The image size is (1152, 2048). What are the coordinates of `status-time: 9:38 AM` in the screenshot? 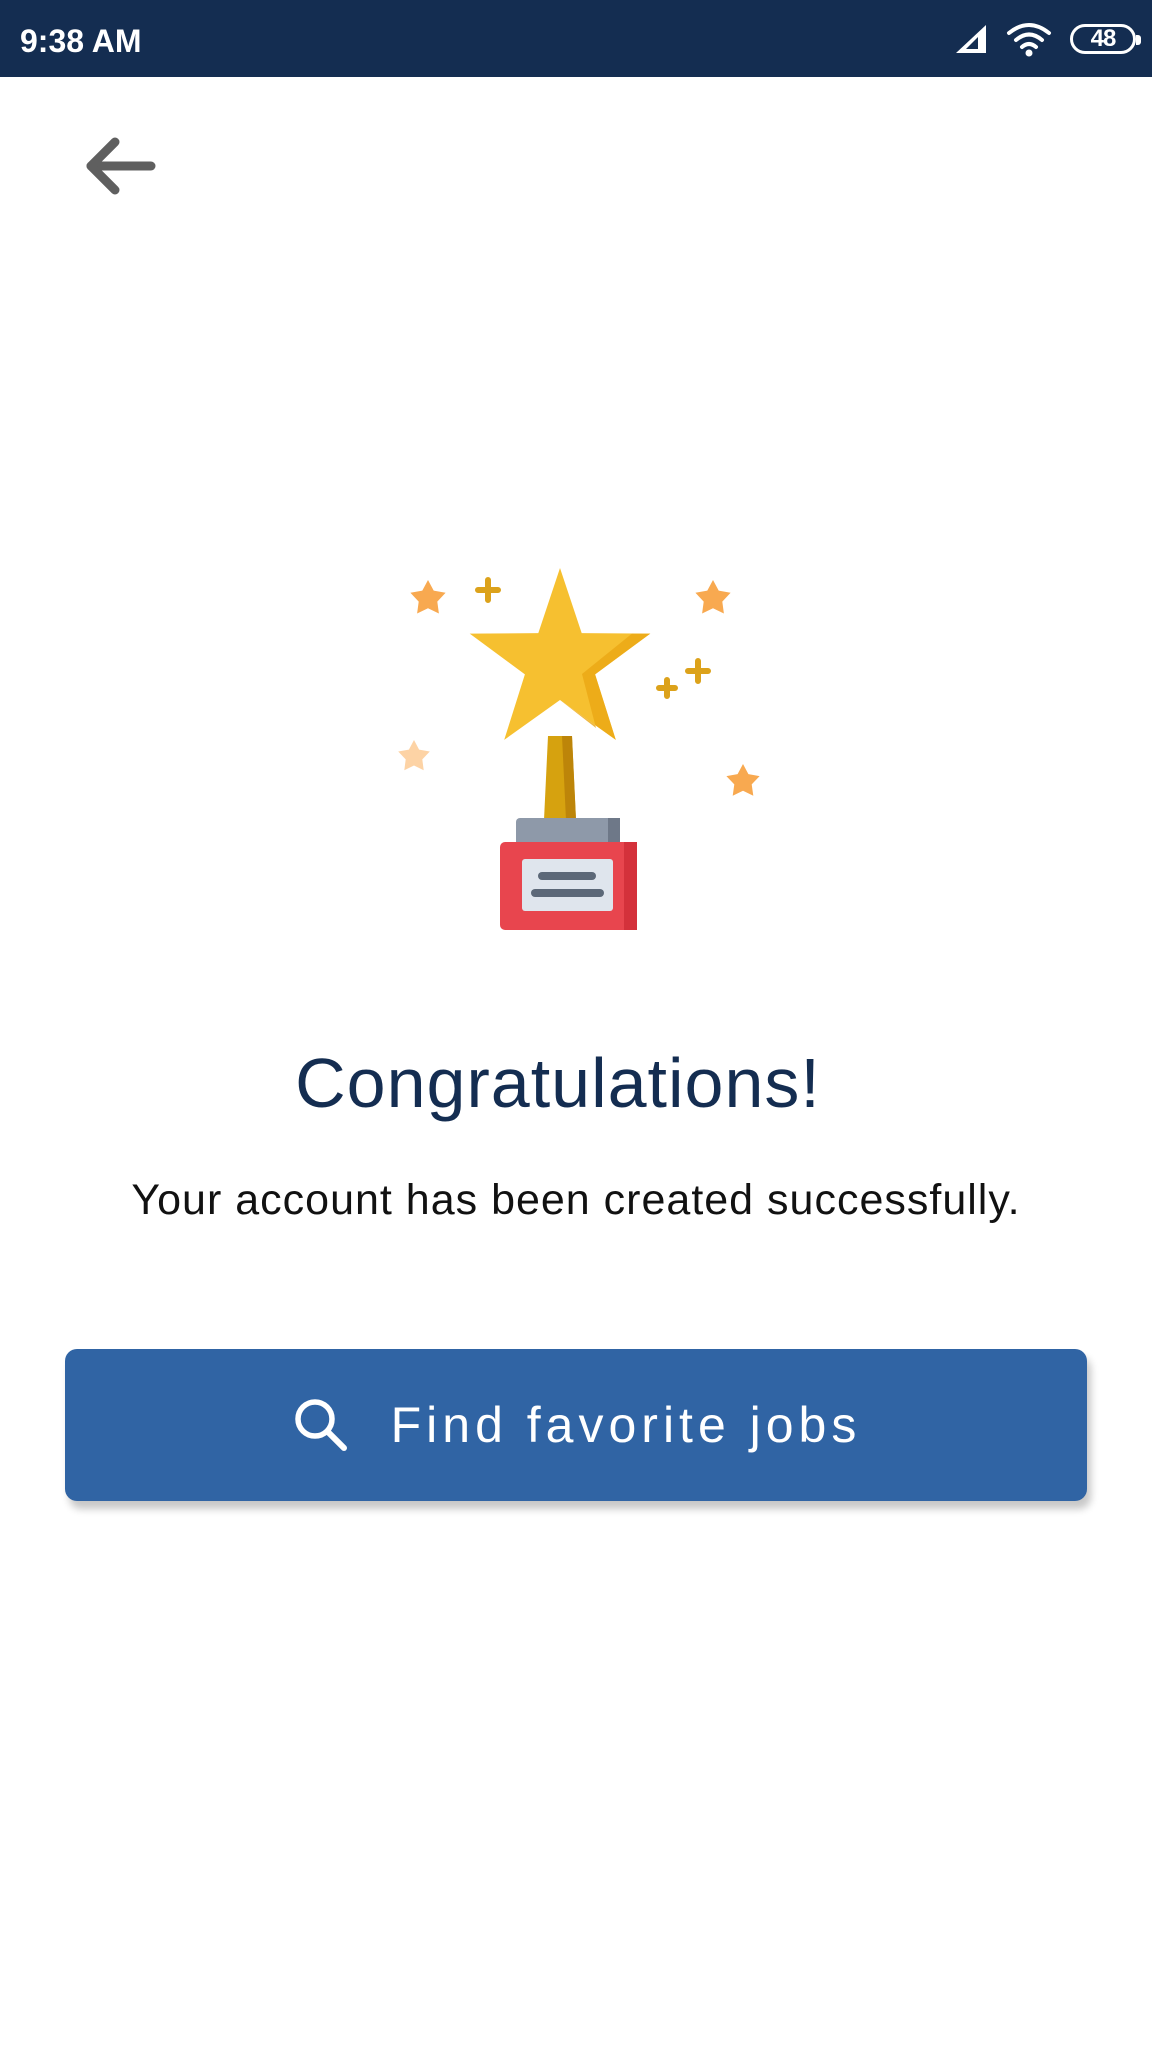 It's located at (81, 41).